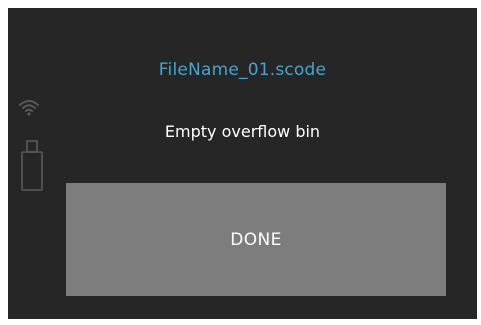 The height and width of the screenshot is (325, 481). Describe the element at coordinates (32, 165) in the screenshot. I see `usb-drive-icon` at that location.